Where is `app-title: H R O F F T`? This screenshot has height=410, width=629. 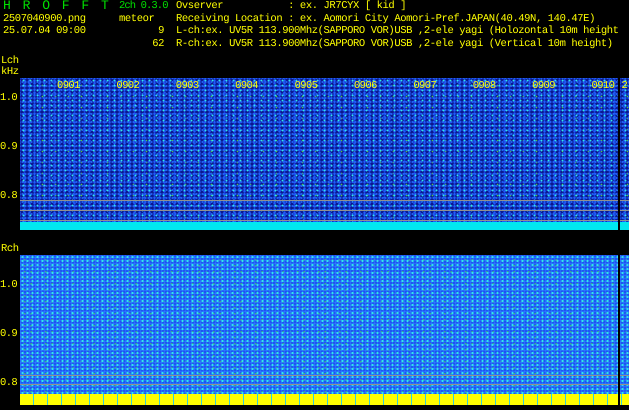
app-title: H R O F F T is located at coordinates (57, 6).